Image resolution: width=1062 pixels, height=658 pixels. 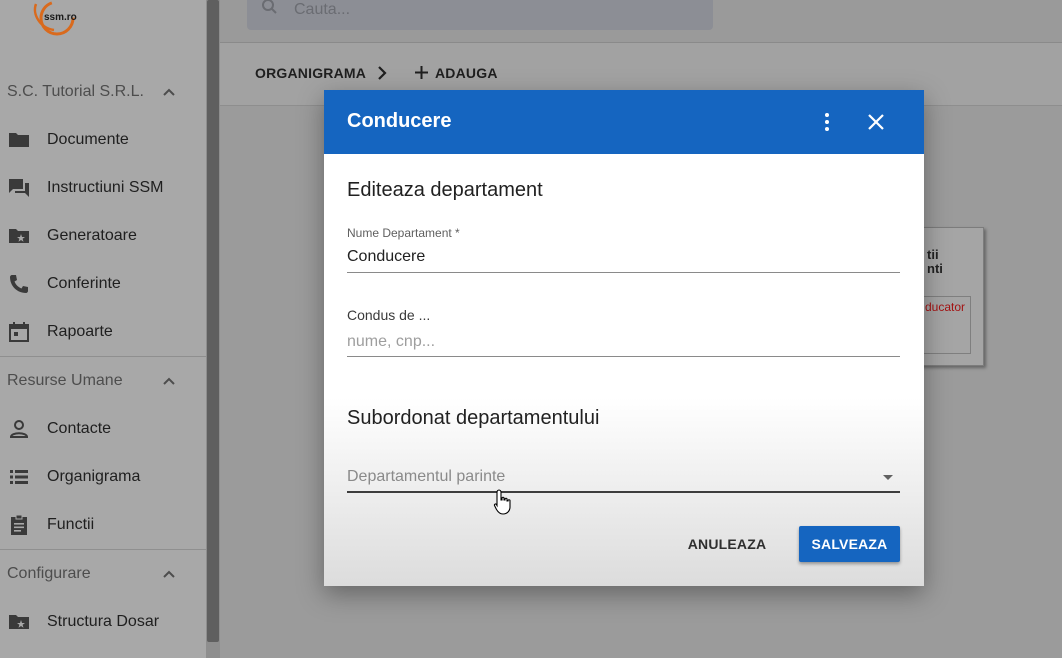 What do you see at coordinates (103, 525) in the screenshot?
I see `sidebar-item-functii: Functii` at bounding box center [103, 525].